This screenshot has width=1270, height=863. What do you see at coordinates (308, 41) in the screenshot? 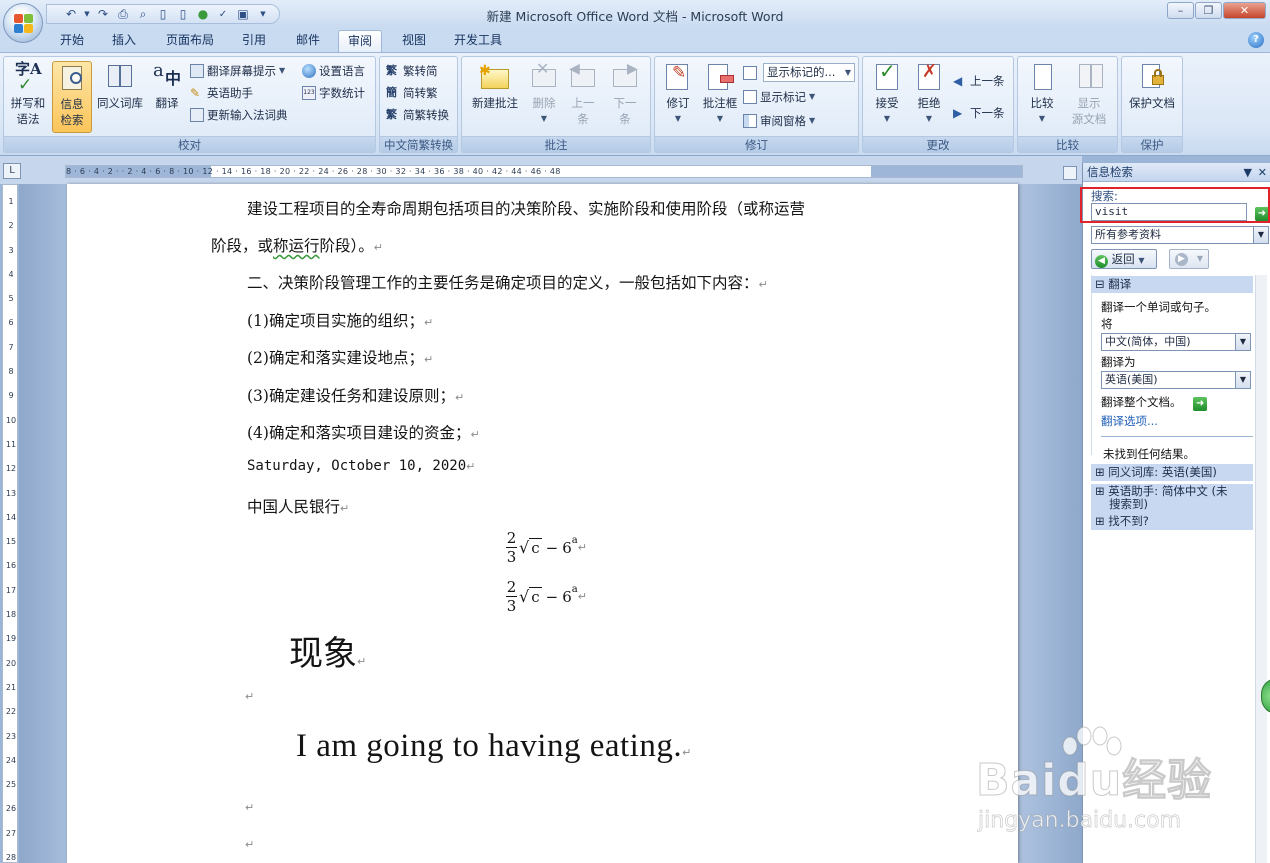
I see `tab-mailings: 邮件` at bounding box center [308, 41].